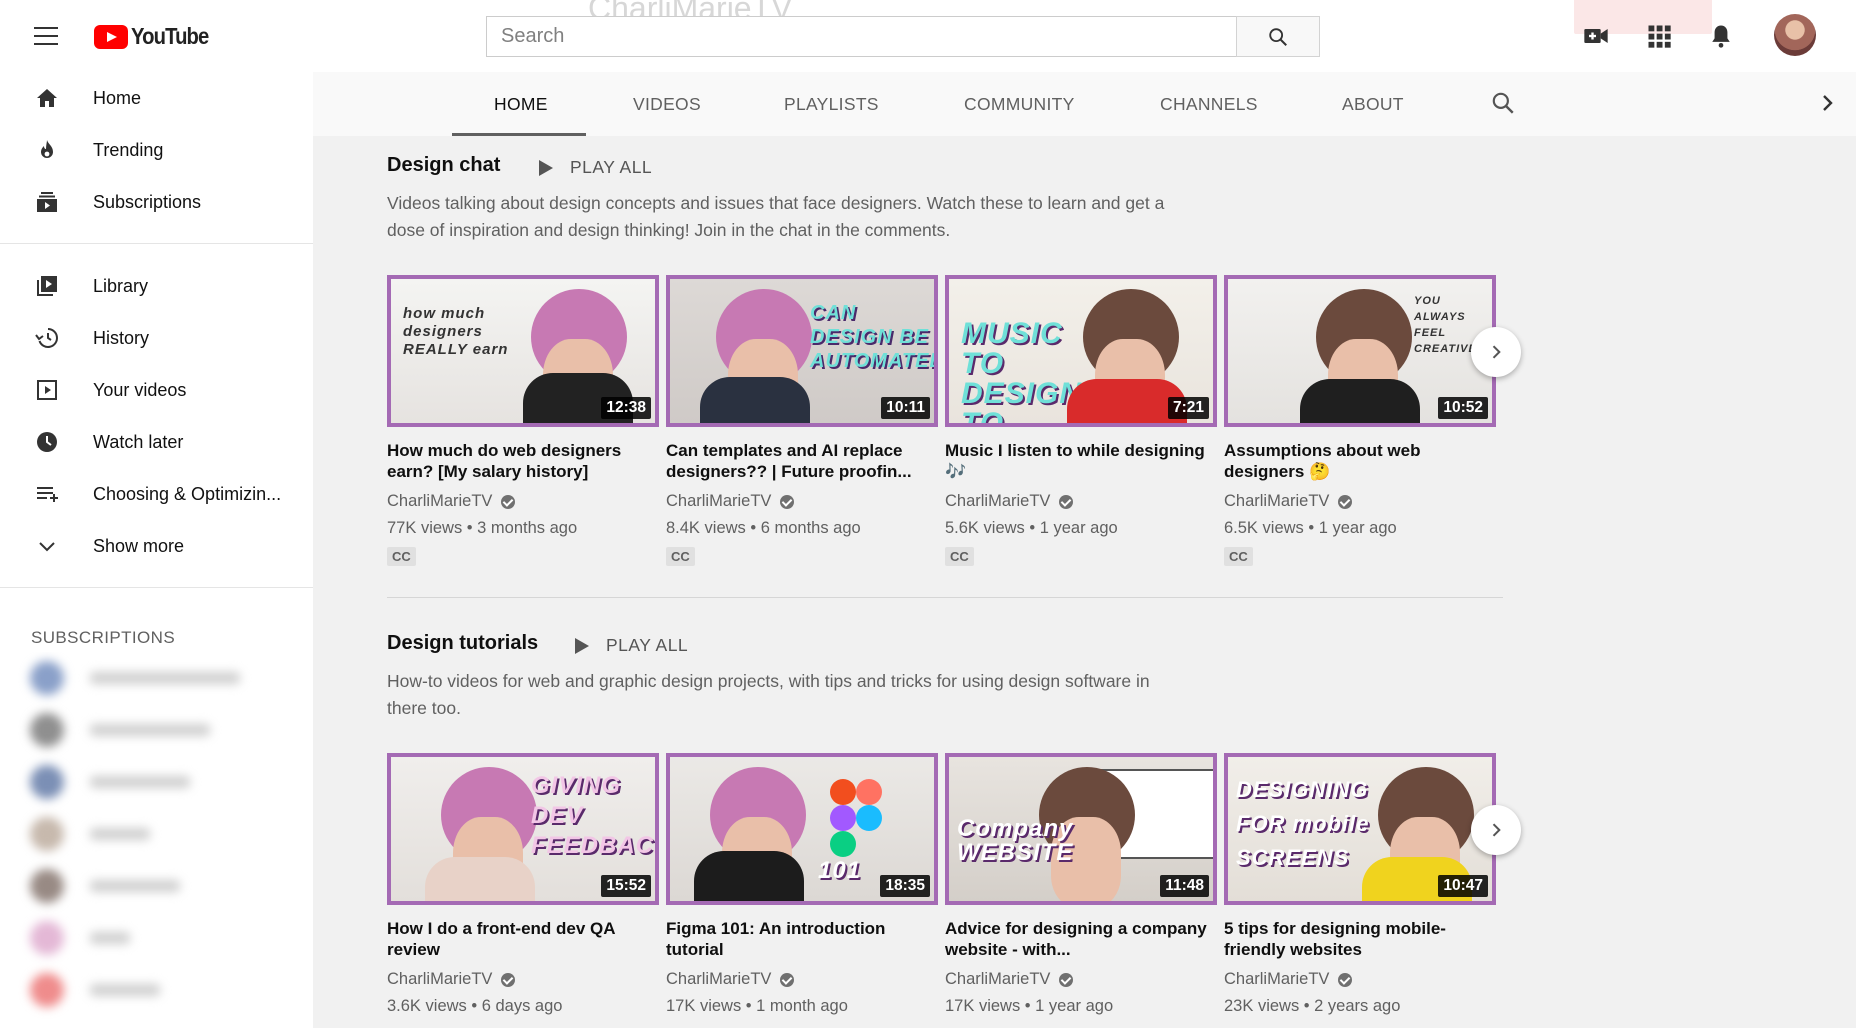 This screenshot has width=1856, height=1028. I want to click on chevron-right-icon, so click(1827, 103).